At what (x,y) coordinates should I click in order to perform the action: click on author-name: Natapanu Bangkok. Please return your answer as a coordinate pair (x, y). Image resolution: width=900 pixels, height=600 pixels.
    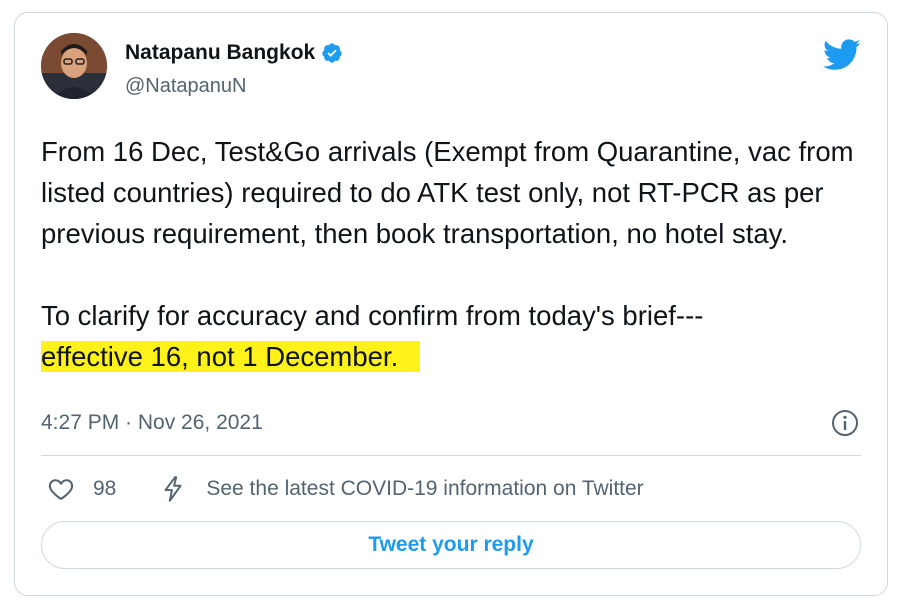
    Looking at the image, I should click on (220, 53).